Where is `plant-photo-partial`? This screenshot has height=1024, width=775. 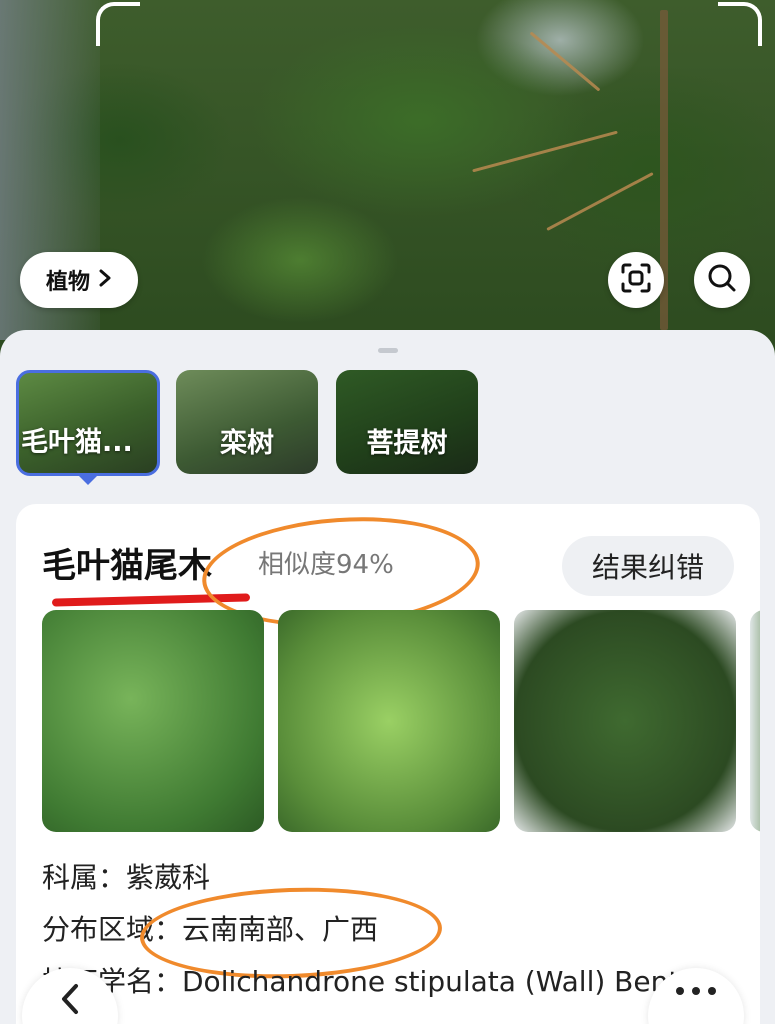
plant-photo-partial is located at coordinates (755, 721).